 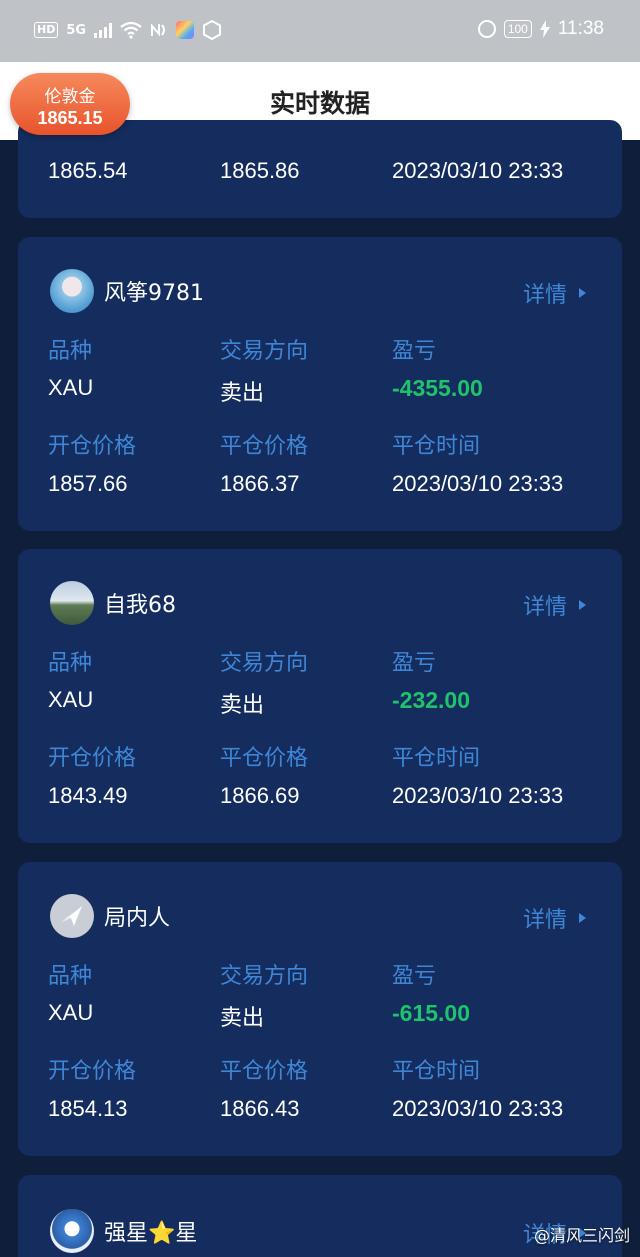 What do you see at coordinates (517, 29) in the screenshot?
I see `battery-icon: 100` at bounding box center [517, 29].